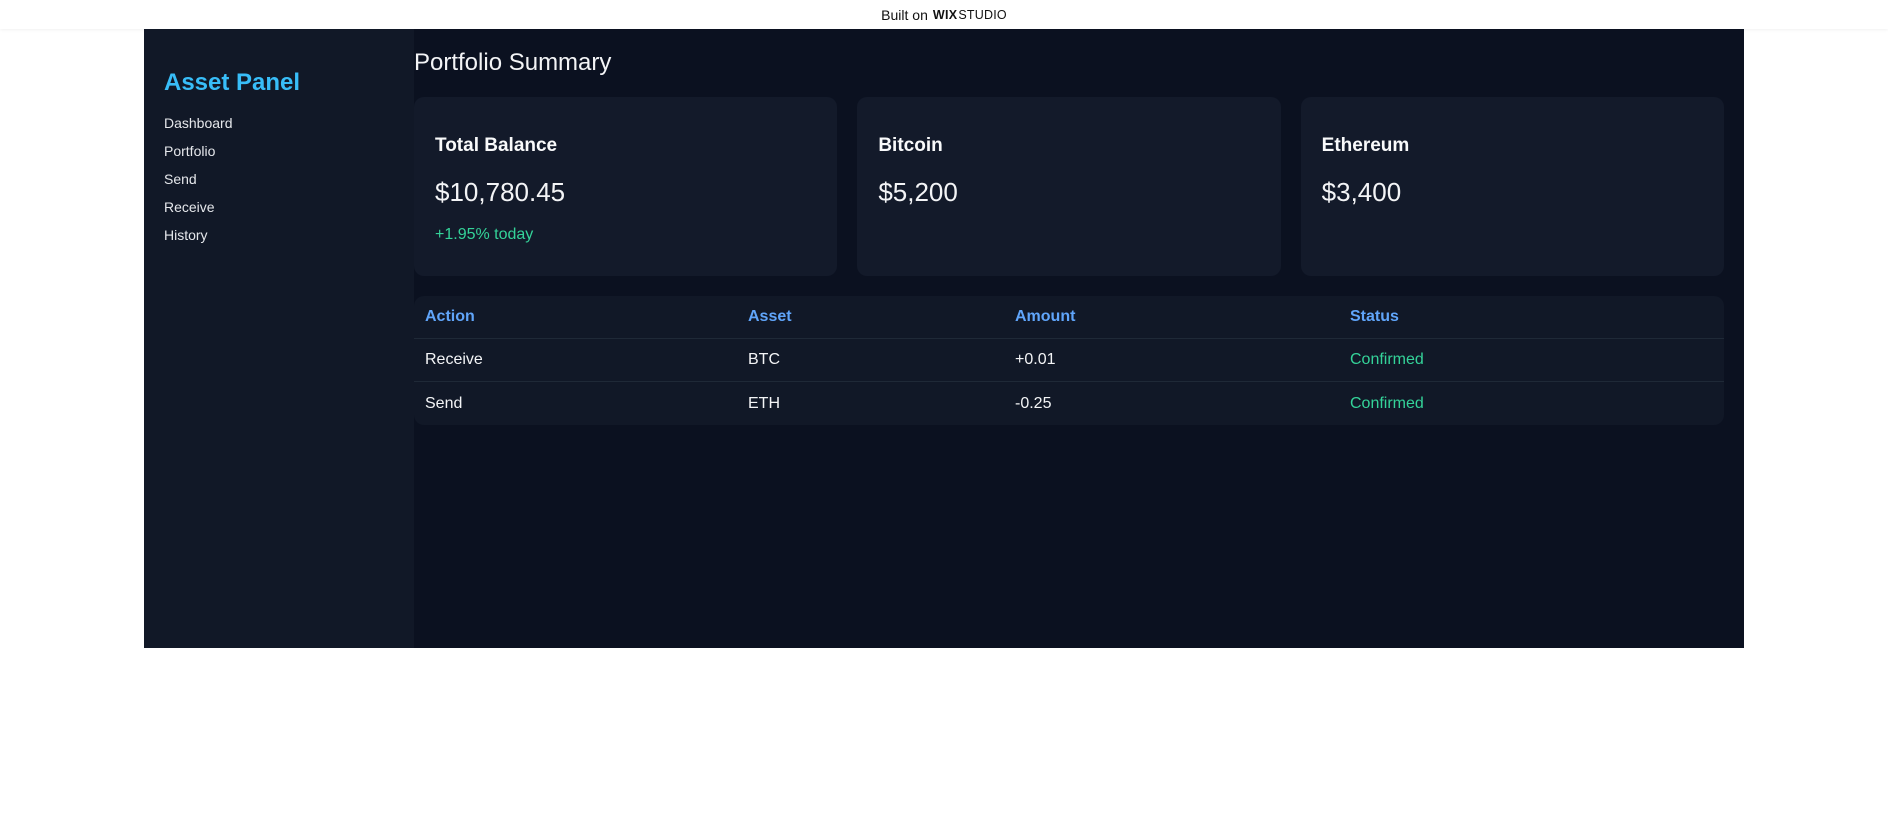 This screenshot has width=1888, height=818. I want to click on card-total-balance: Total Balance $10,780.45 +1.95% today, so click(626, 186).